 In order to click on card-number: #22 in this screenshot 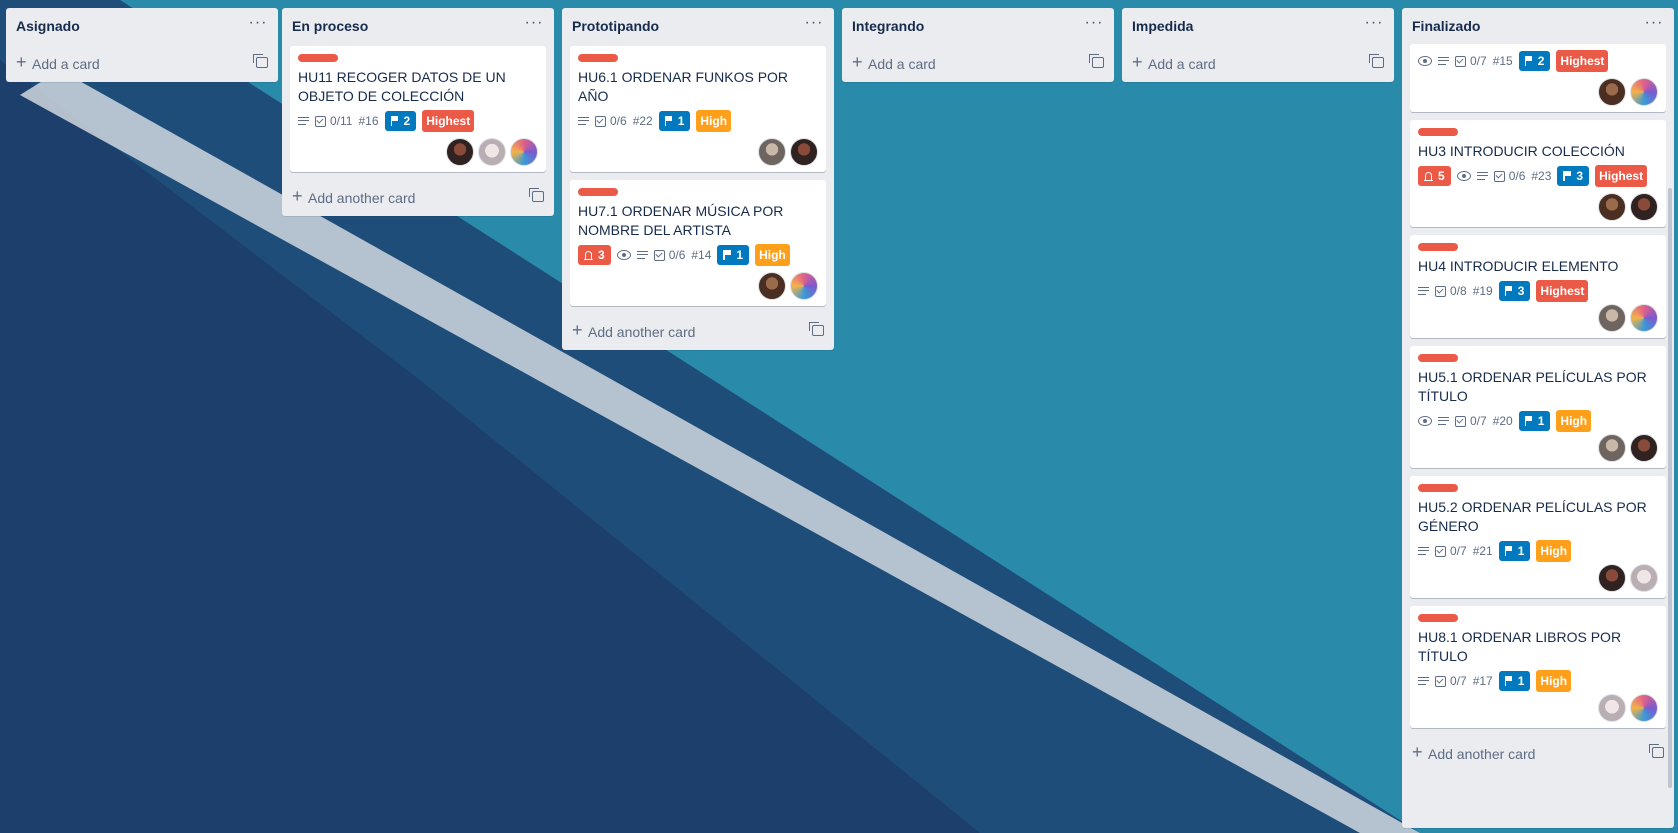, I will do `click(642, 121)`.